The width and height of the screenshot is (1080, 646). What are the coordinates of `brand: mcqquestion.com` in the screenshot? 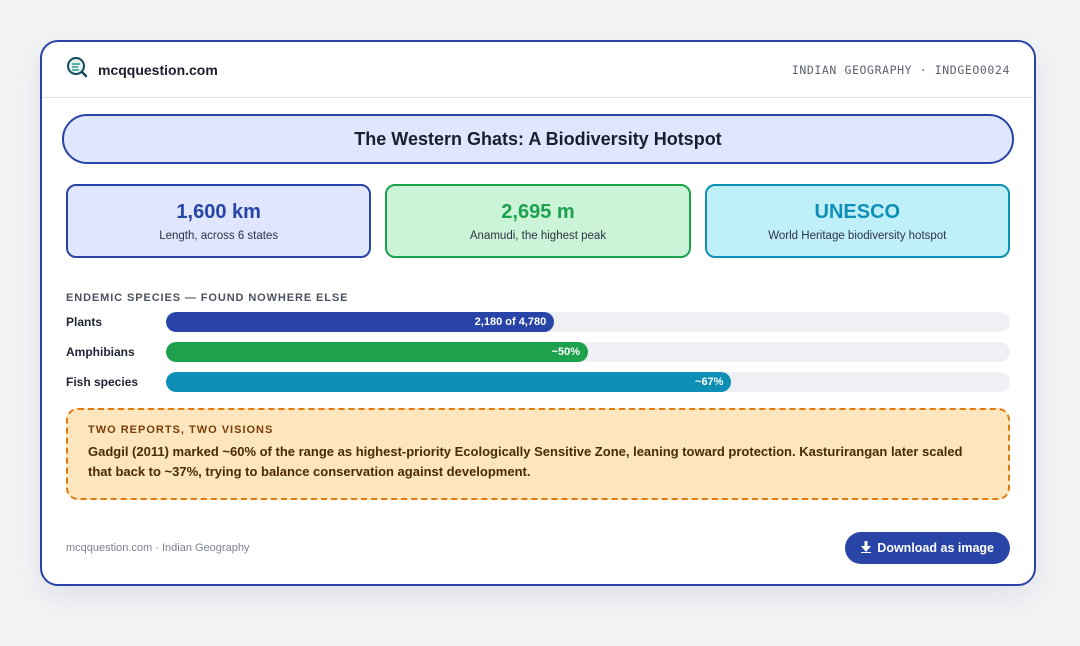 It's located at (142, 69).